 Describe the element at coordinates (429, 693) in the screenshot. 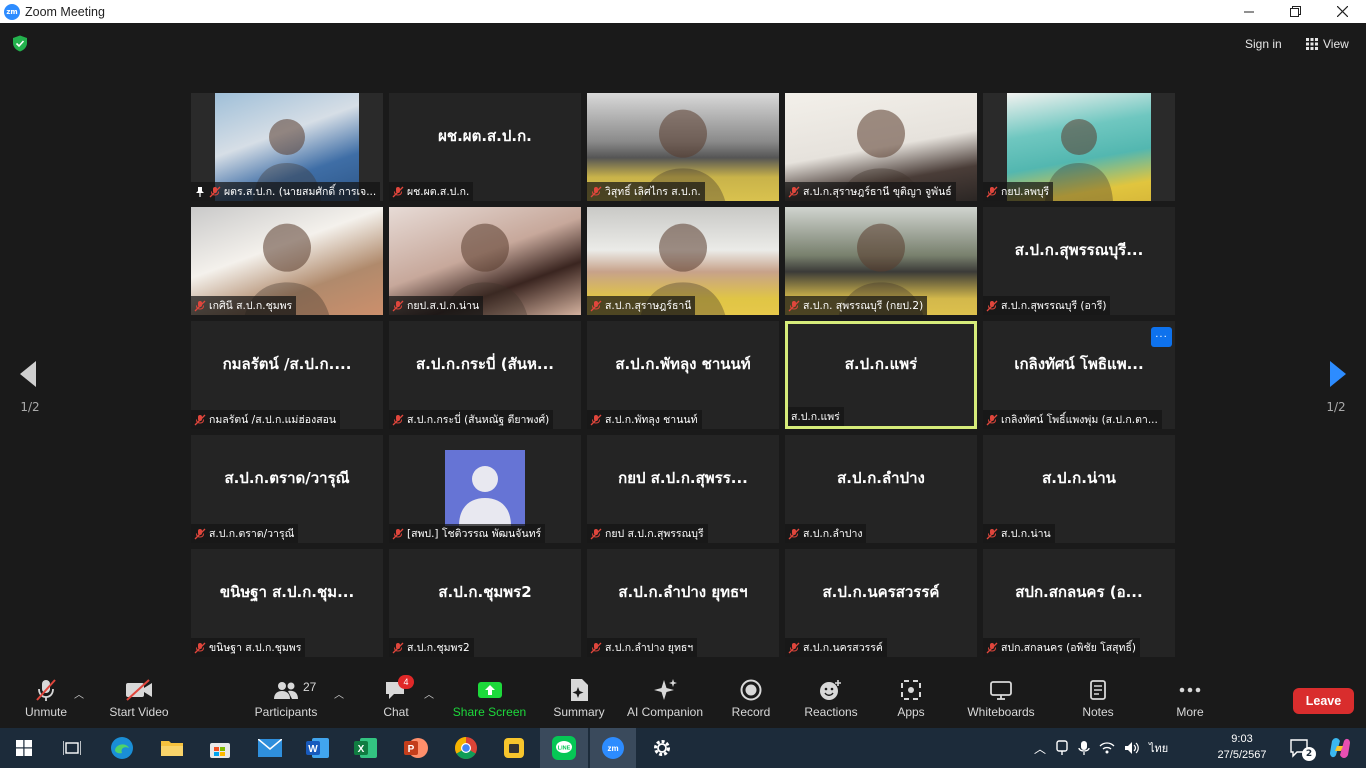

I see `chat-options-caret: ︿` at that location.